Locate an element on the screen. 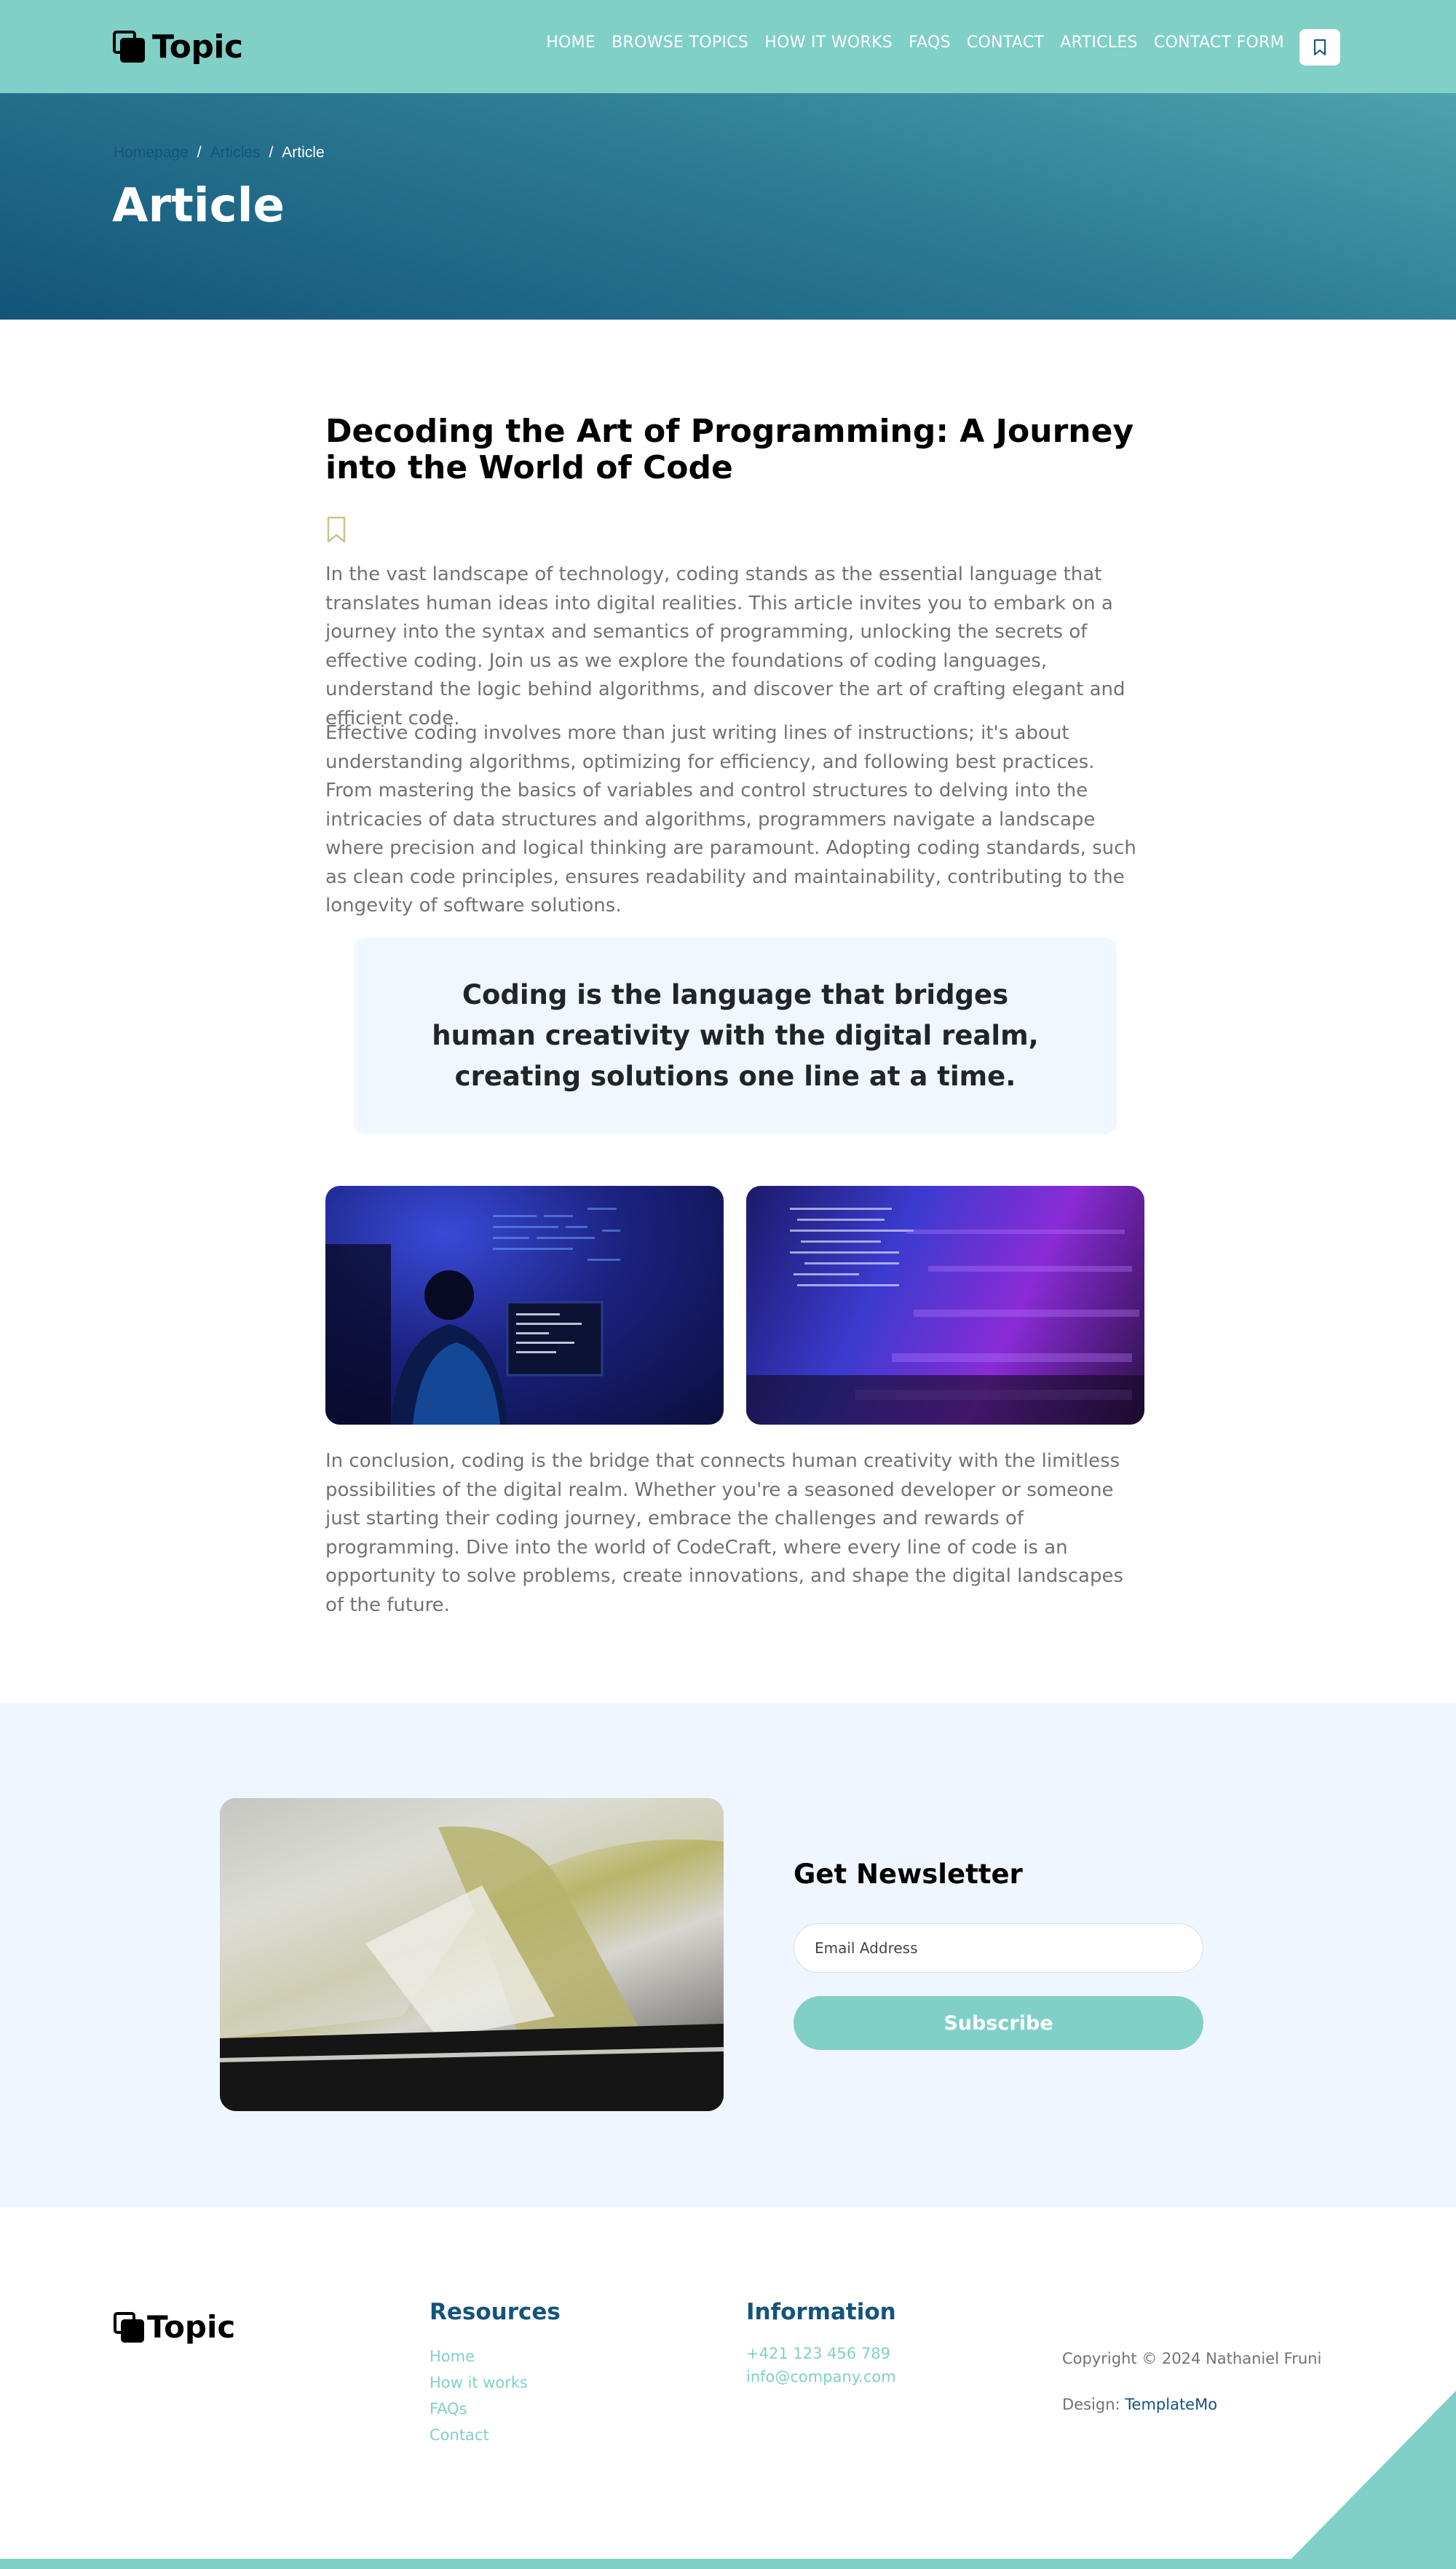  footer-corner-shape is located at coordinates (1368, 2480).